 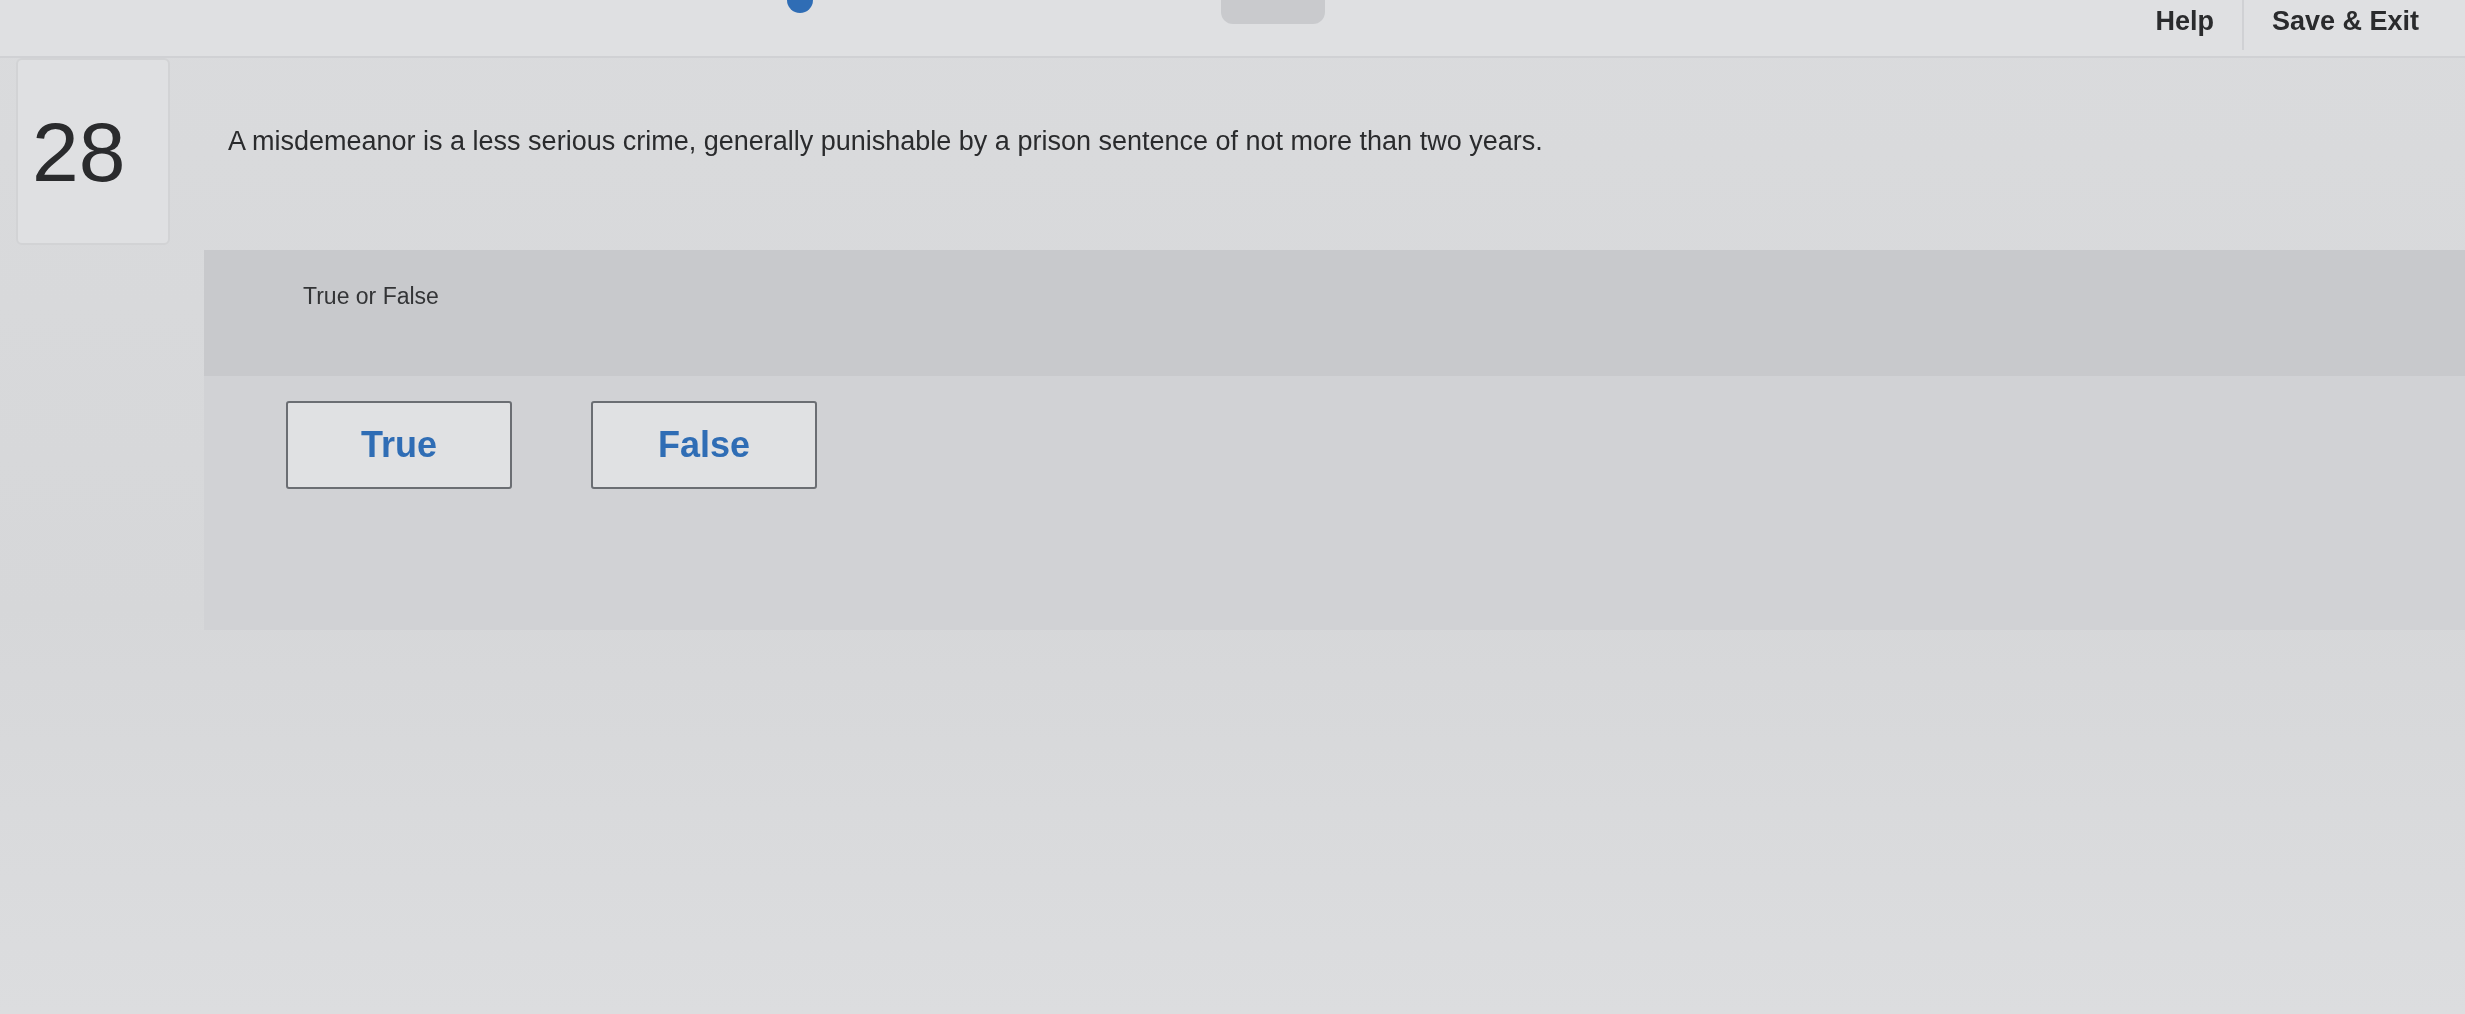 I want to click on question-text: A misdemeanor is a less serious crime, generally punishable by a prison sentence of not more than two years., so click(x=885, y=141).